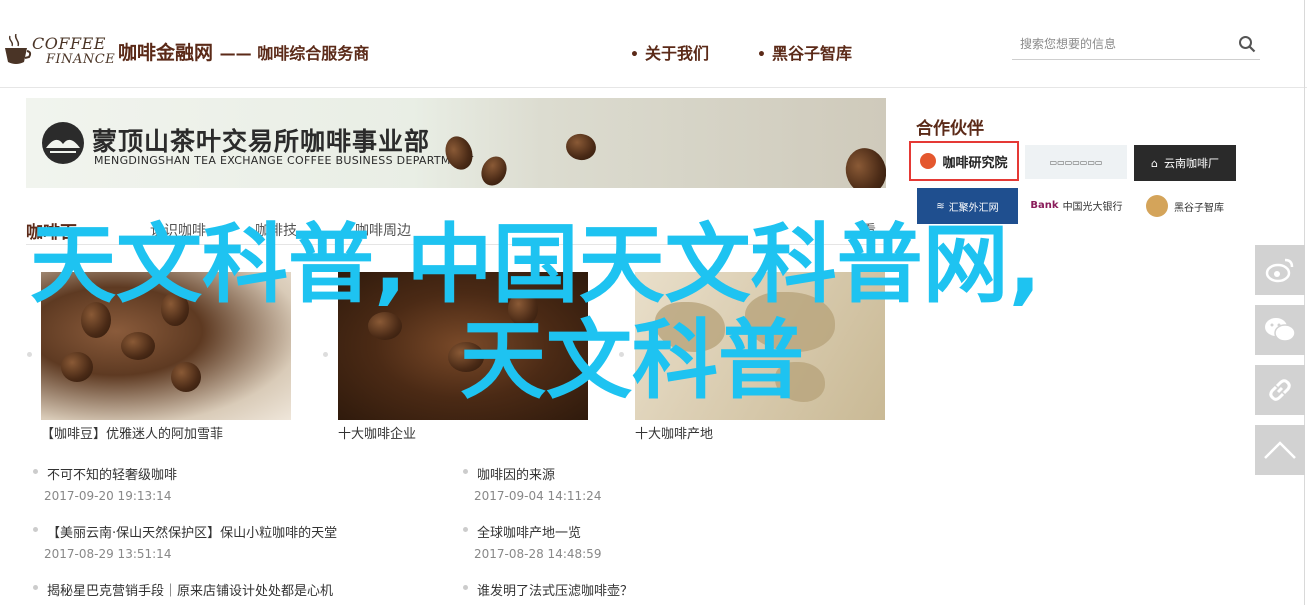  I want to click on nav-label-about: 关于我们, so click(676, 53).